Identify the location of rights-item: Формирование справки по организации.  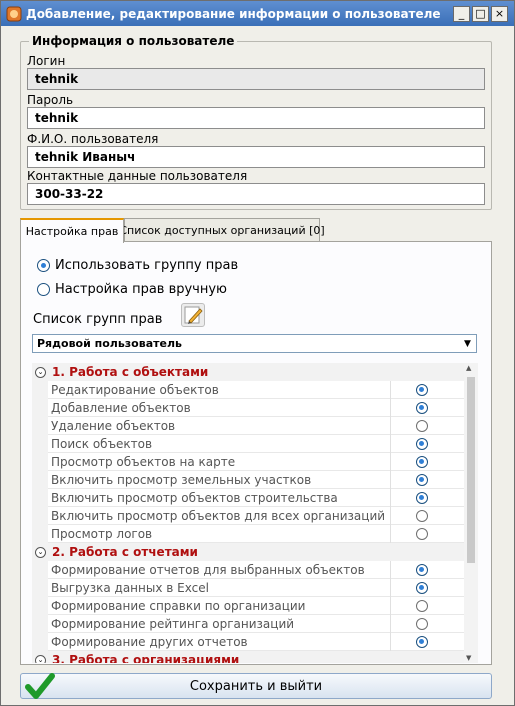
(253, 605).